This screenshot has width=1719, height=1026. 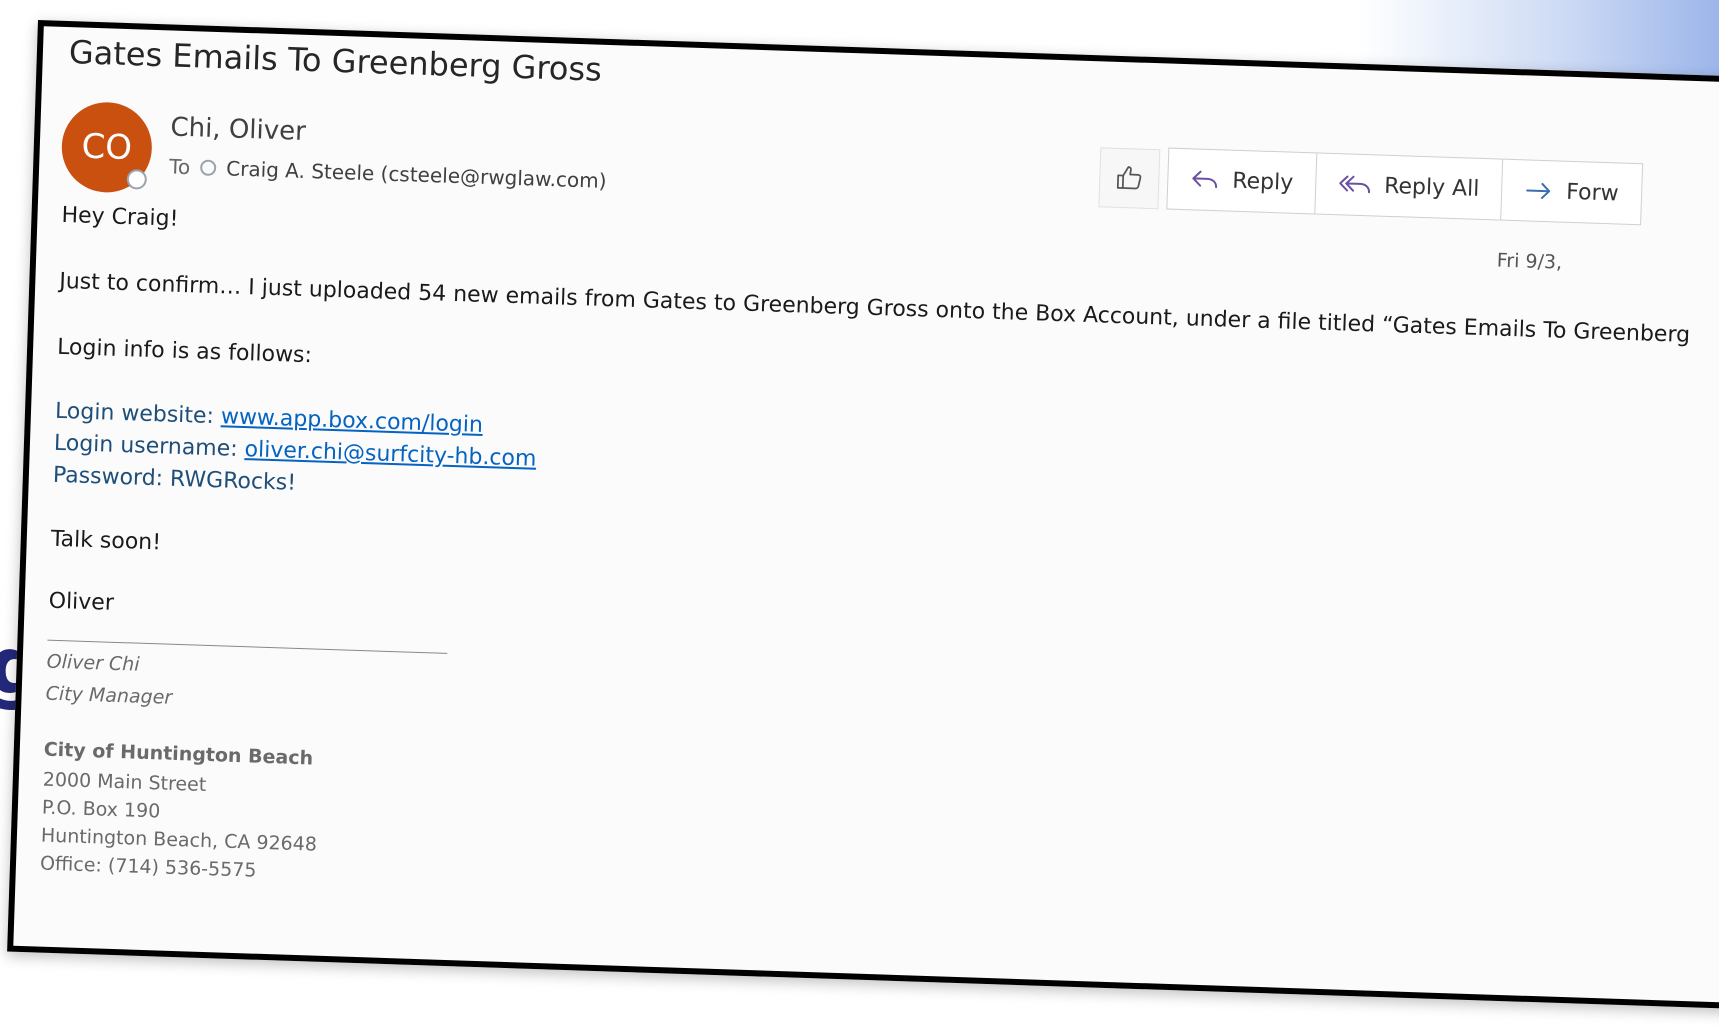 I want to click on signature-organization: City of Huntington Beach, so click(x=178, y=754).